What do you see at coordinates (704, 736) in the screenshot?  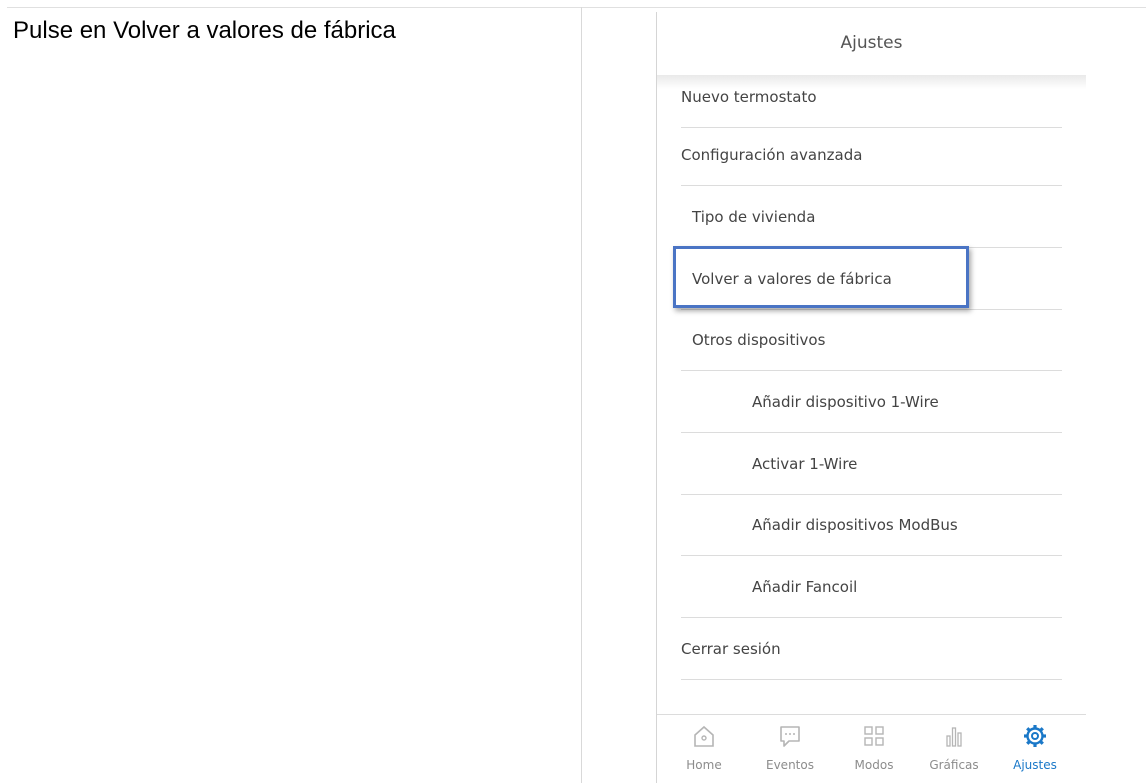 I see `home-icon` at bounding box center [704, 736].